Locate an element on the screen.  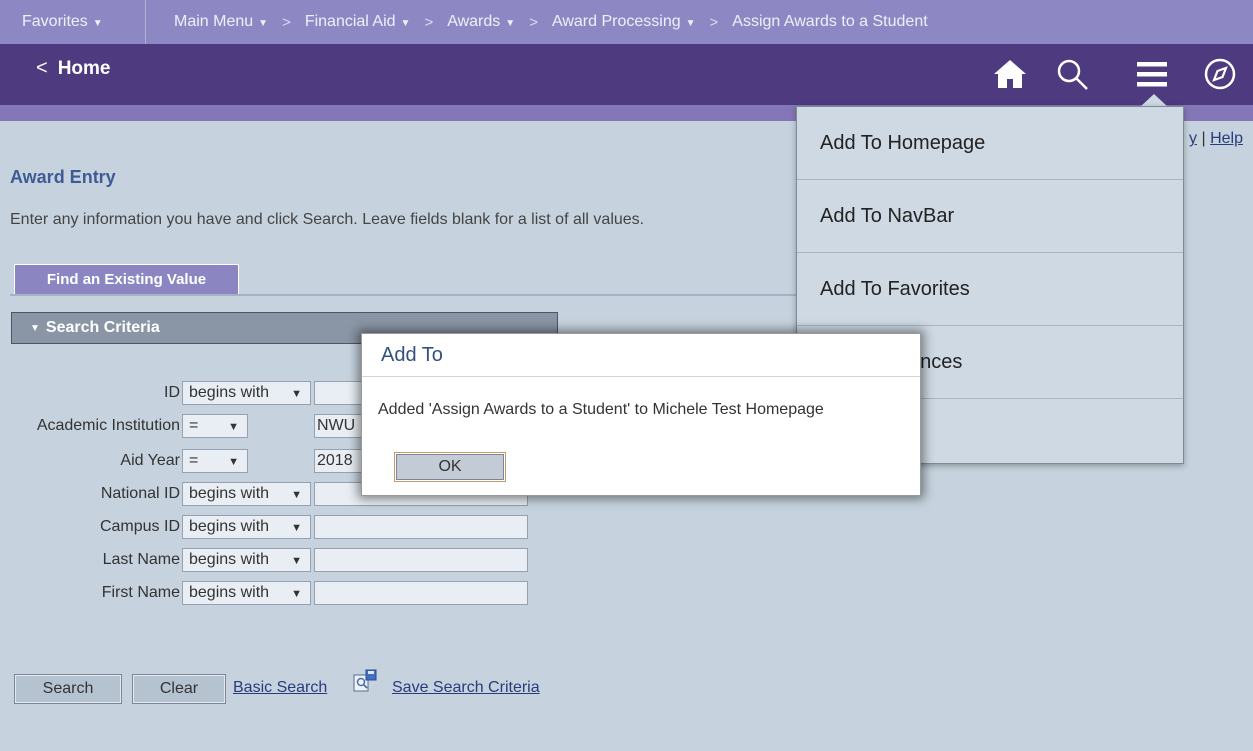
tab-underline is located at coordinates (410, 295).